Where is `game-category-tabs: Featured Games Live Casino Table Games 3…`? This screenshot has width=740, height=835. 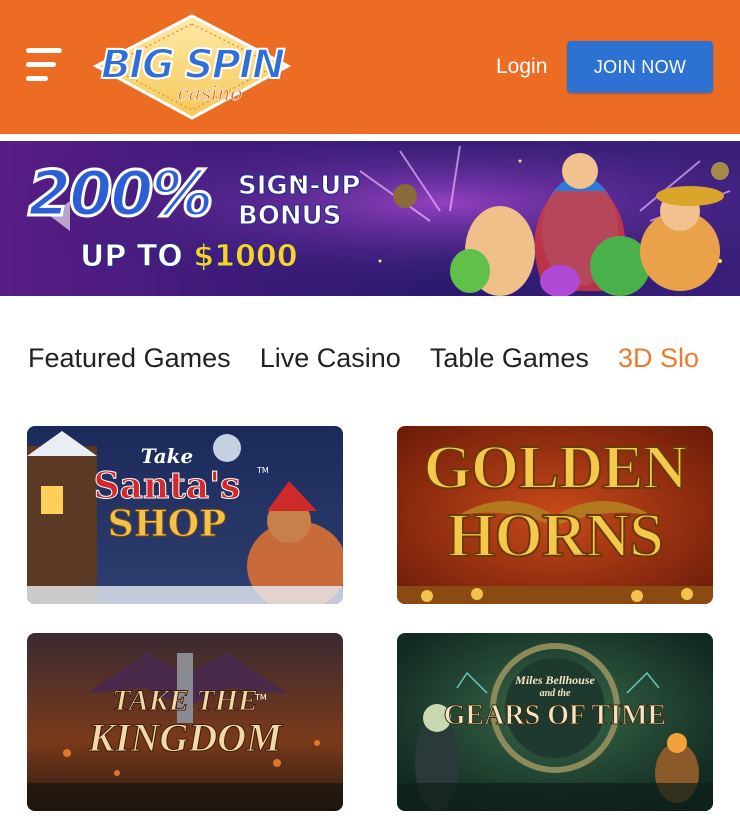 game-category-tabs: Featured Games Live Casino Table Games 3… is located at coordinates (384, 363).